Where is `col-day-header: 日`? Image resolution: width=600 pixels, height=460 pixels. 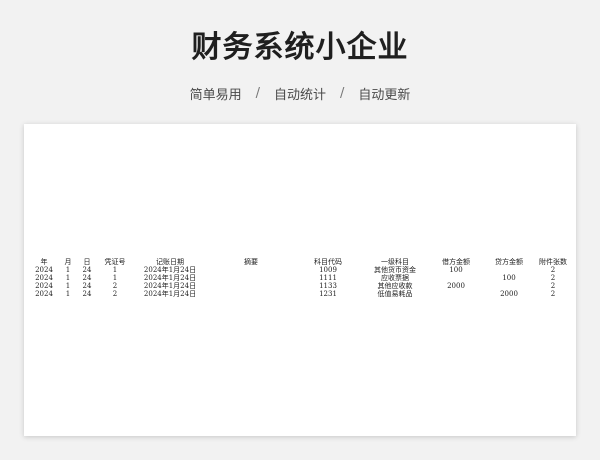
col-day-header: 日 is located at coordinates (87, 262).